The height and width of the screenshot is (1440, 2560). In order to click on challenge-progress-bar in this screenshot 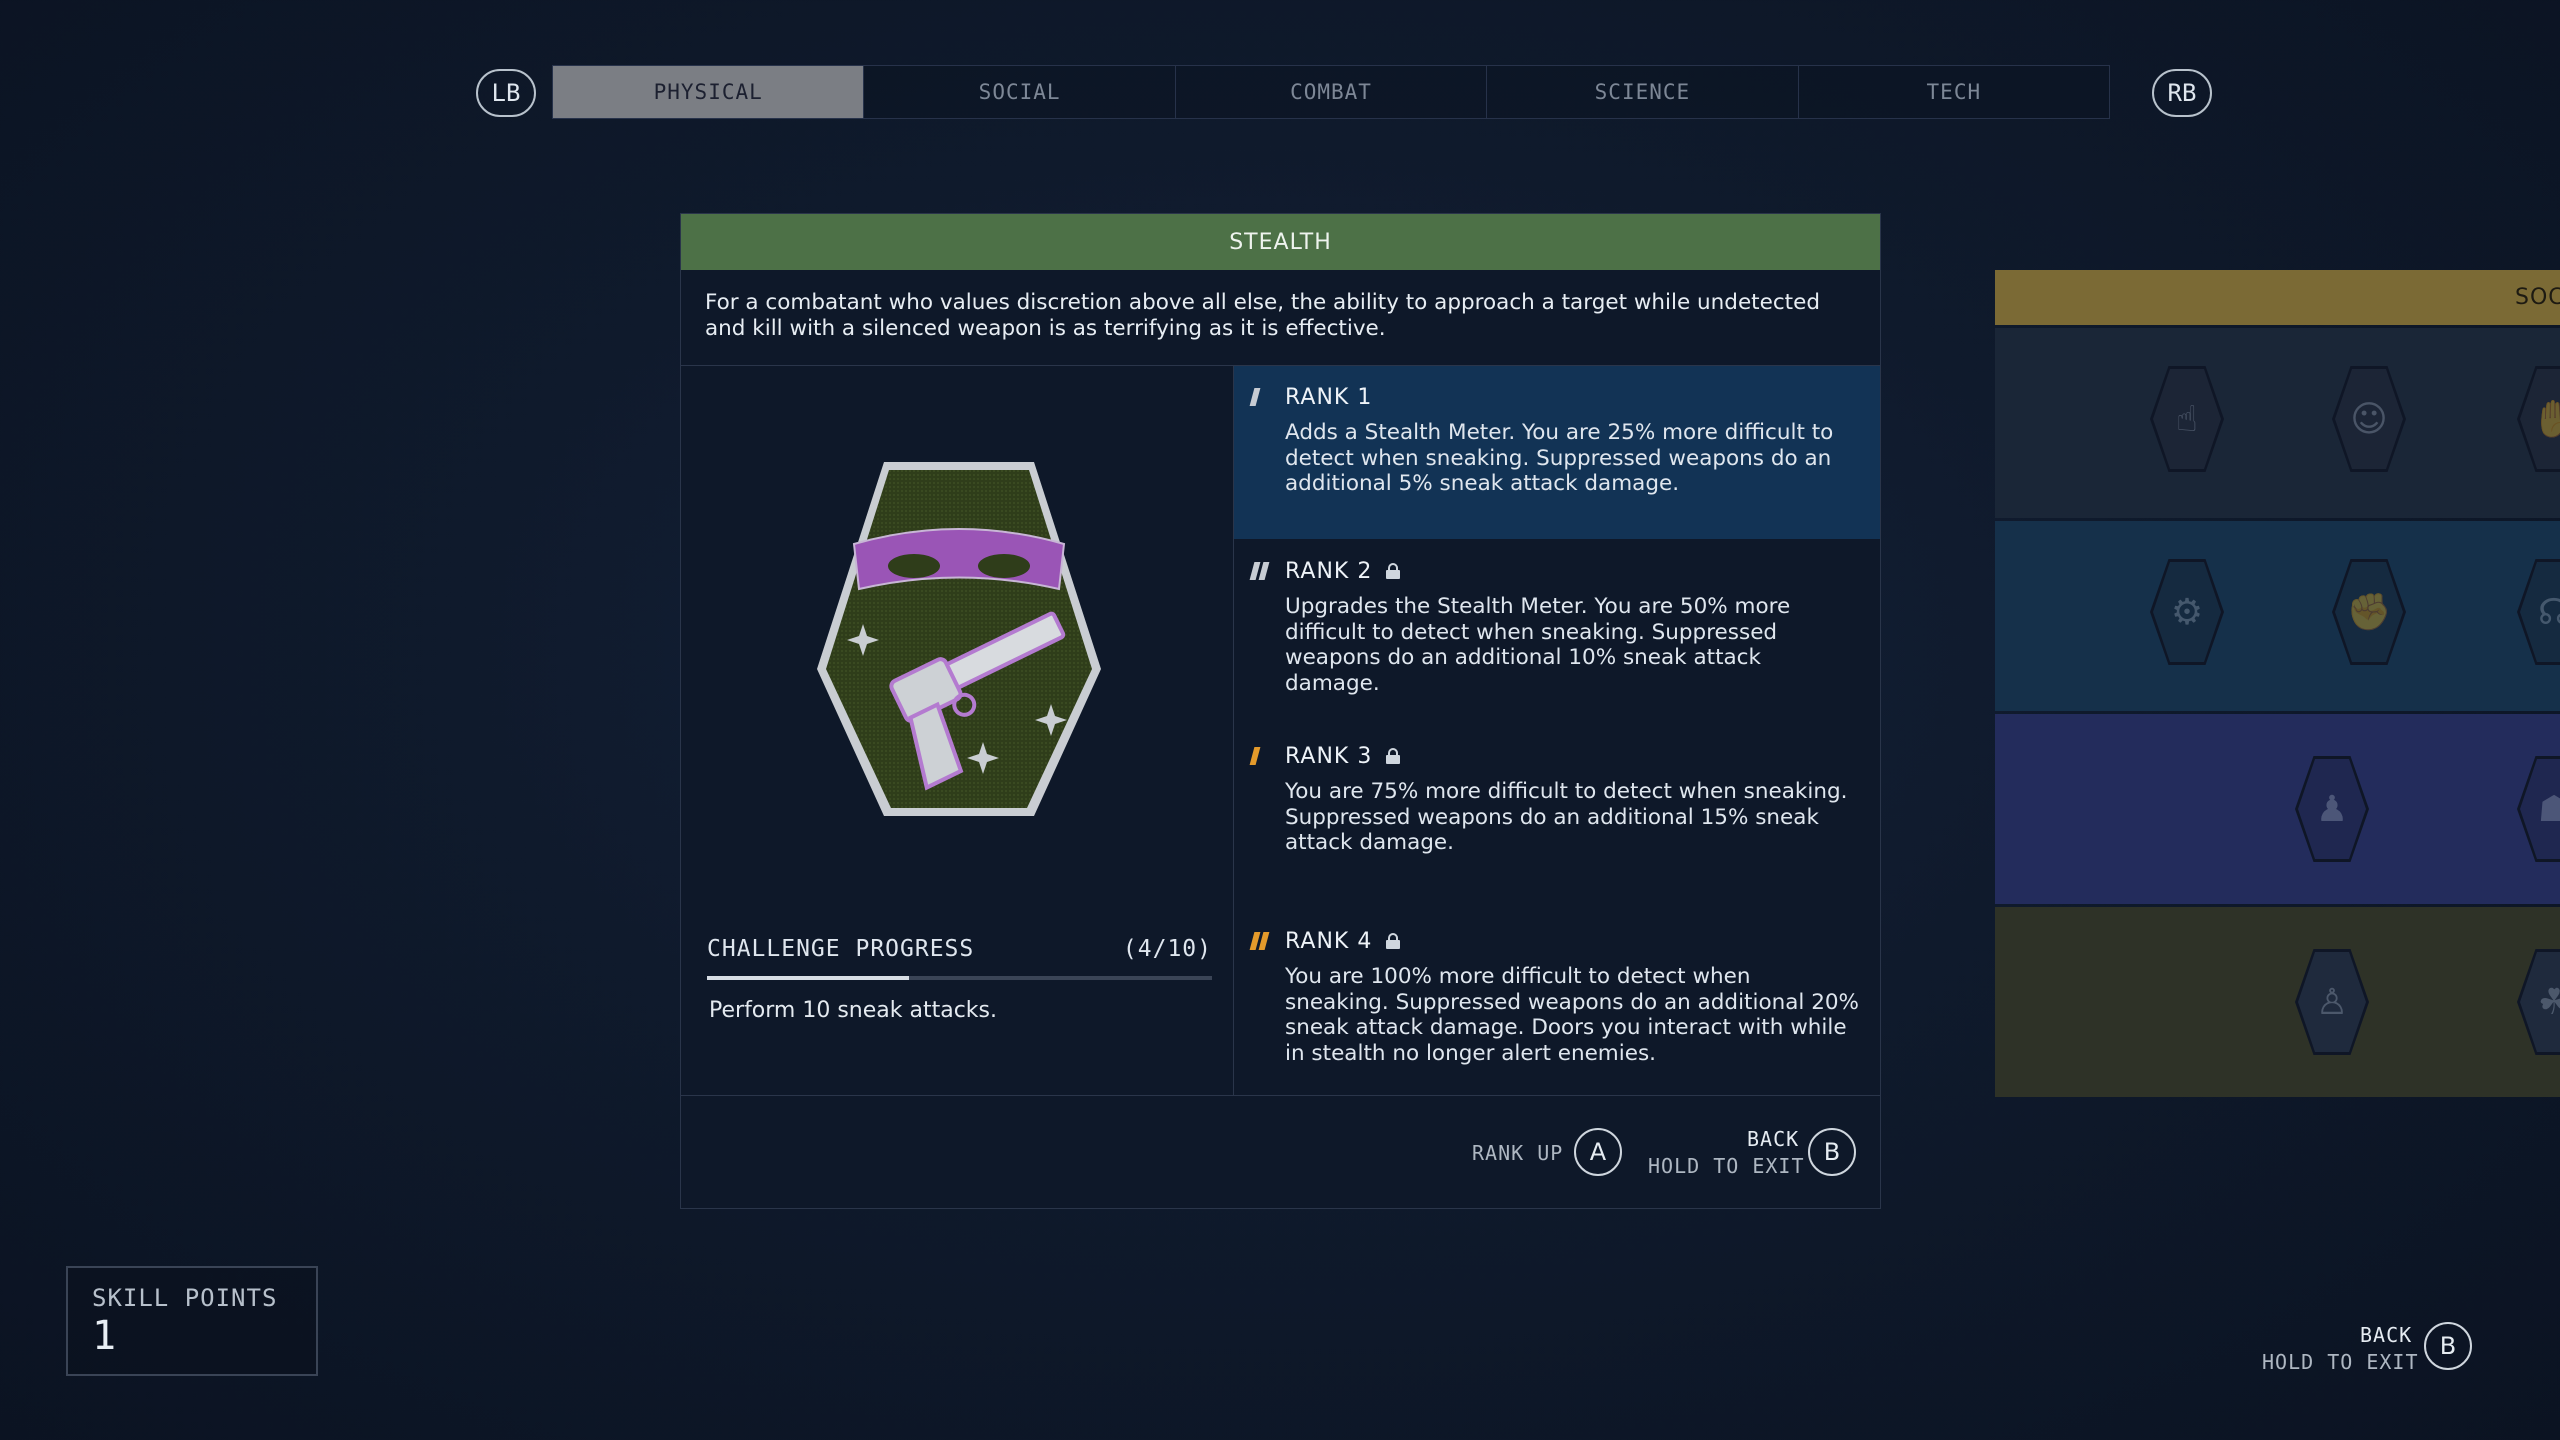, I will do `click(959, 978)`.